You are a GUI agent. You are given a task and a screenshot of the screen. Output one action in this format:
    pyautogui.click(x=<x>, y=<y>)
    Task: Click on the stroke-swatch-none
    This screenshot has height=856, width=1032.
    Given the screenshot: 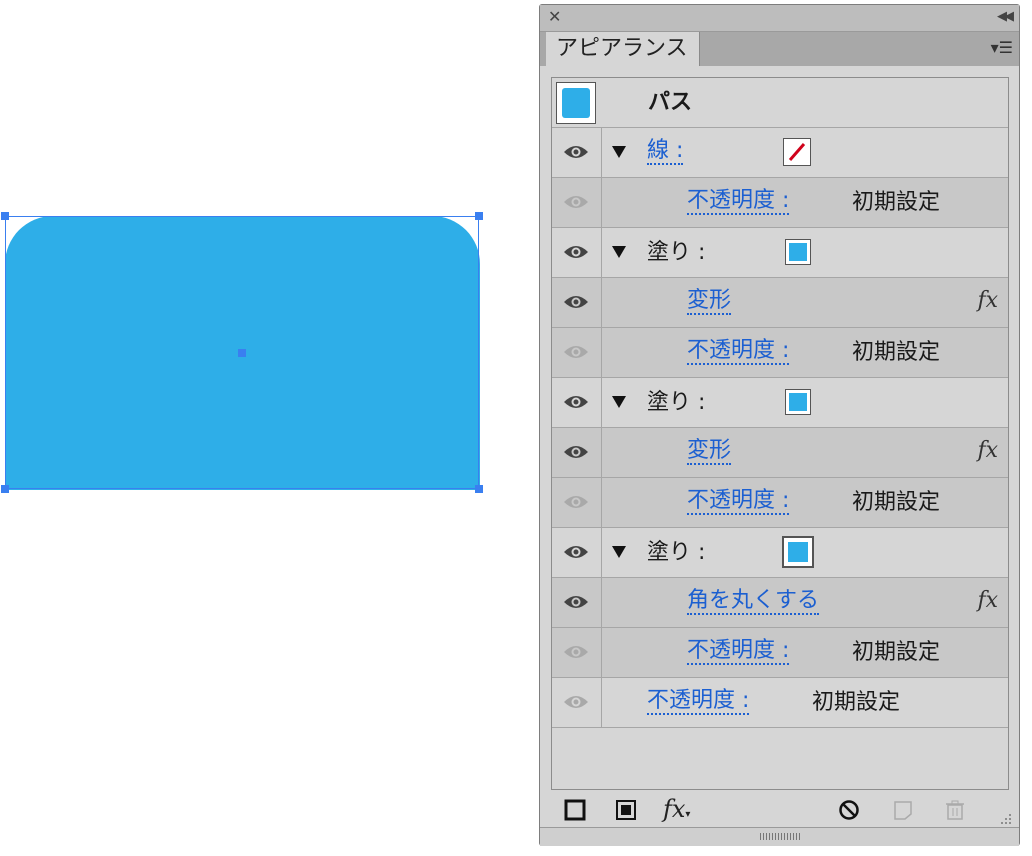 What is the action you would take?
    pyautogui.click(x=797, y=152)
    